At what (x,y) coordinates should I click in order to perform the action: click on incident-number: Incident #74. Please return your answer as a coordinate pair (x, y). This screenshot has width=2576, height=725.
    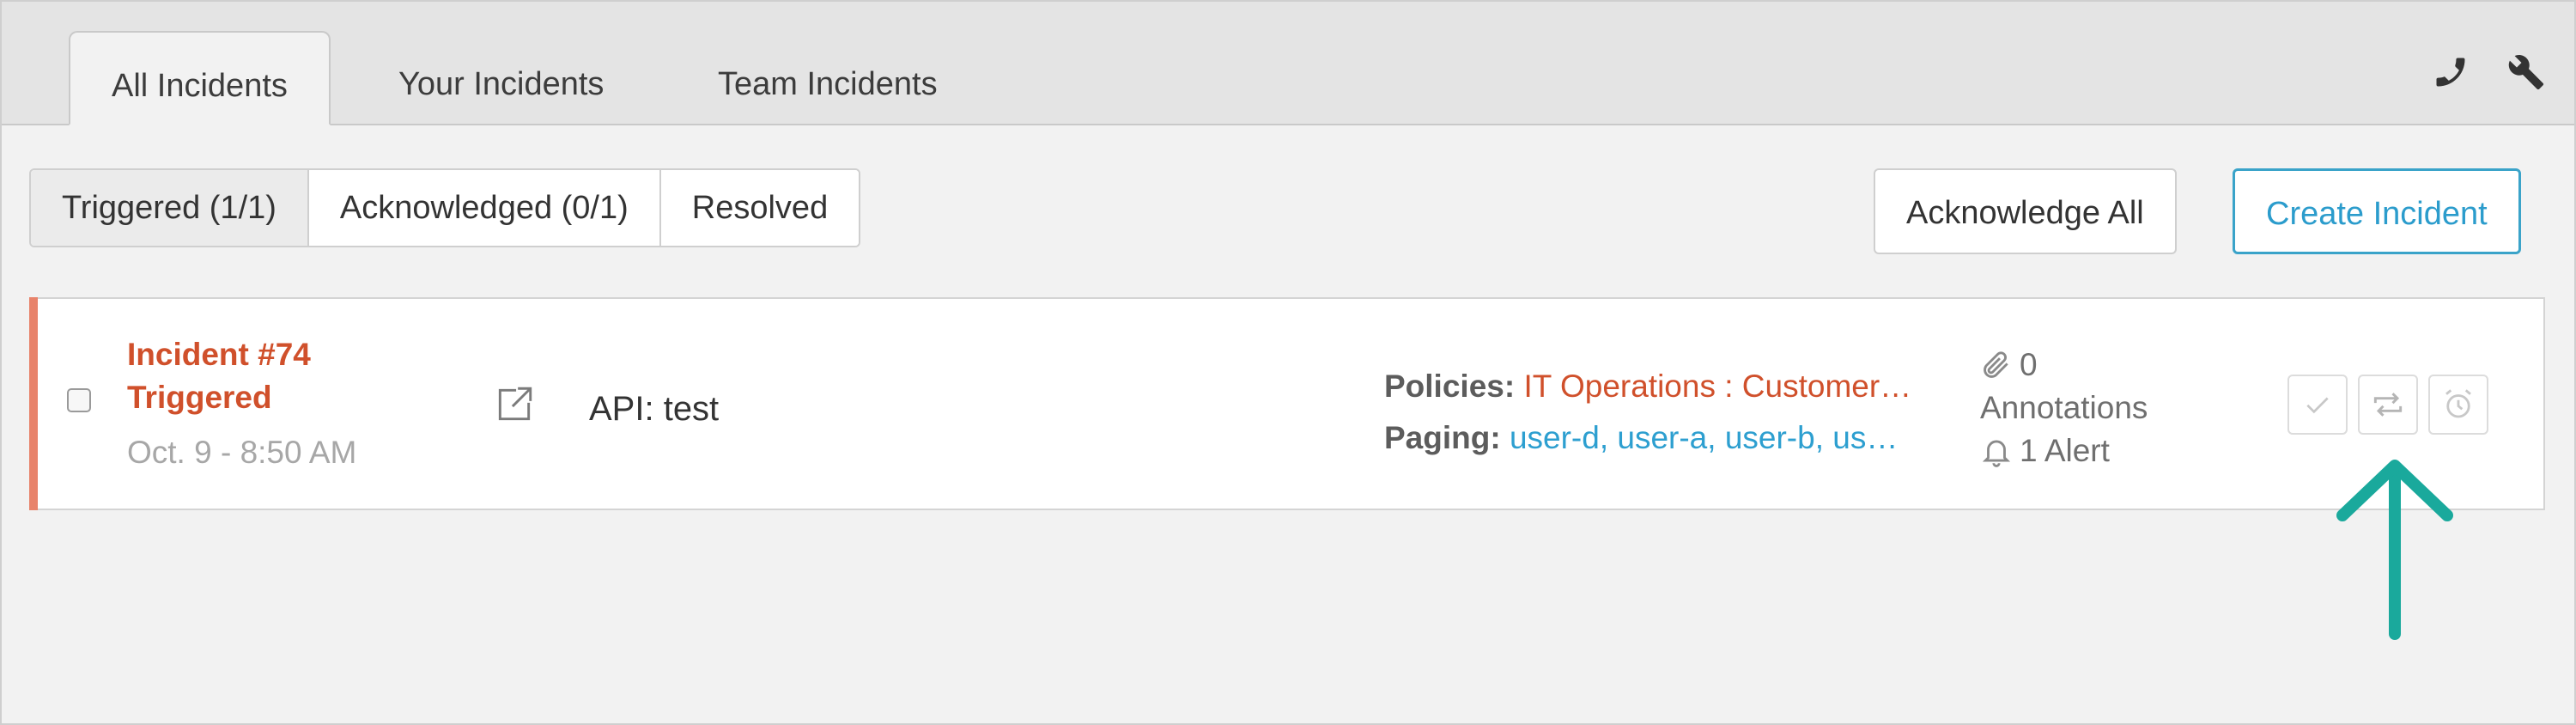
    Looking at the image, I should click on (219, 354).